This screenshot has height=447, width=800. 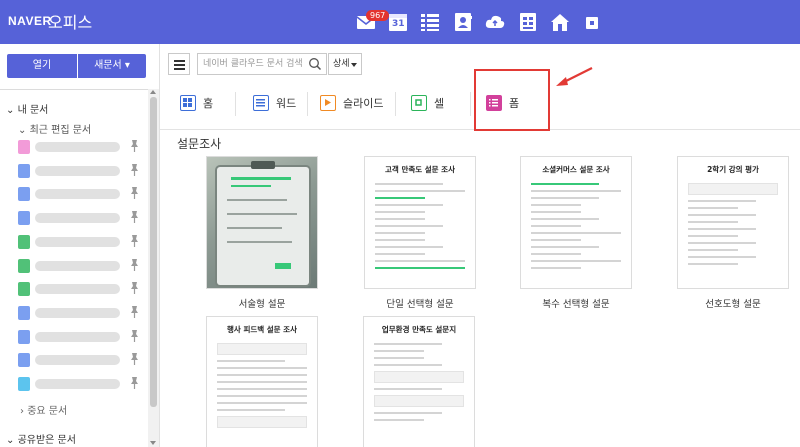 What do you see at coordinates (30, 21) in the screenshot?
I see `naver-logo: NAVER` at bounding box center [30, 21].